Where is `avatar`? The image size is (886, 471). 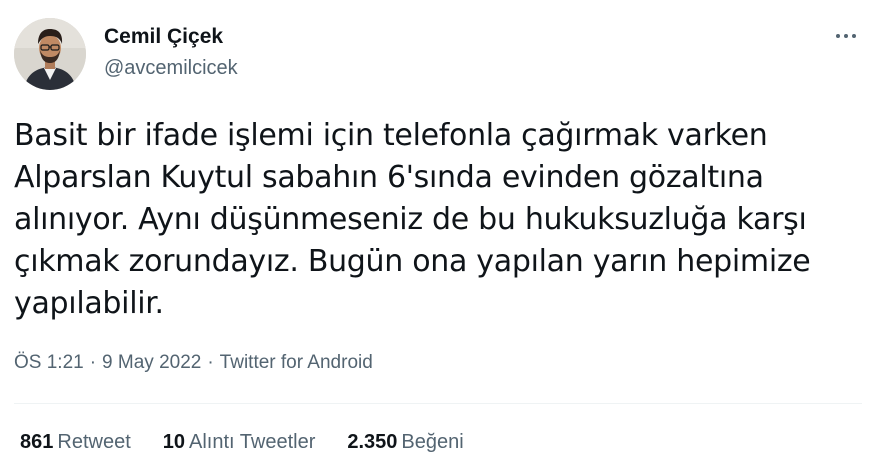
avatar is located at coordinates (50, 54).